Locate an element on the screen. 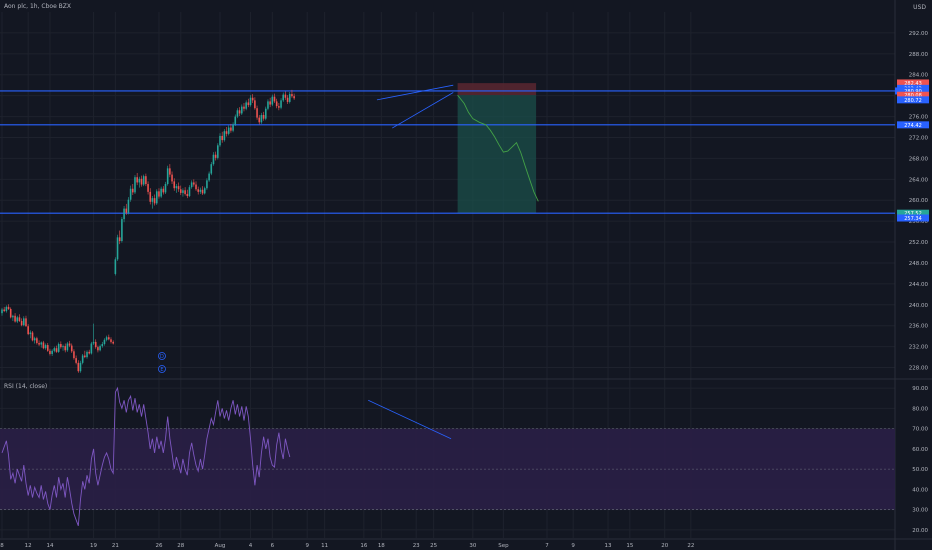 Image resolution: width=932 pixels, height=550 pixels. price-axis-tick: 252.00 is located at coordinates (919, 243).